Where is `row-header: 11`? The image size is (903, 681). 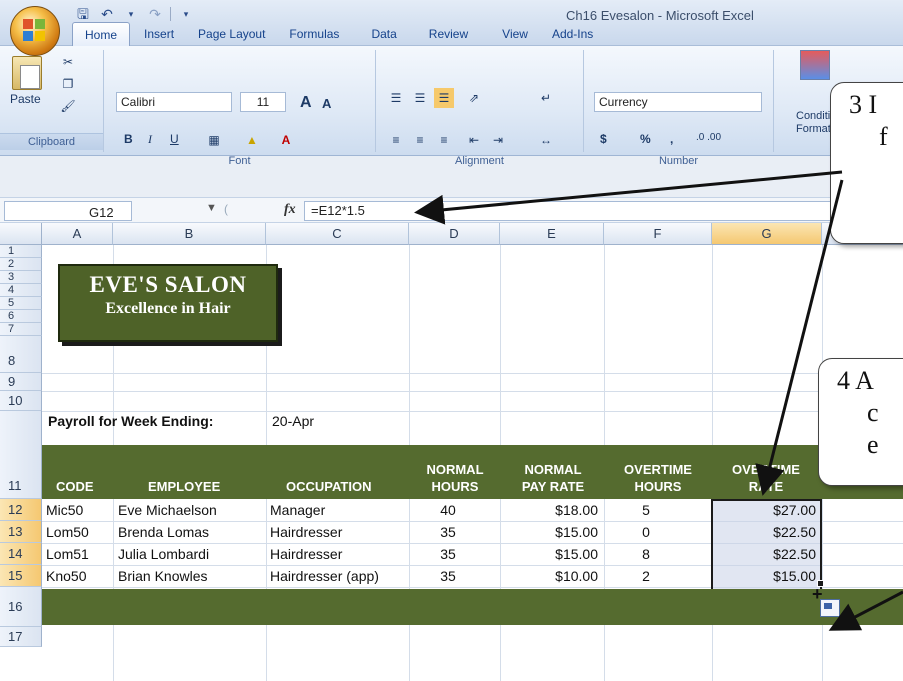
row-header: 11 is located at coordinates (21, 455).